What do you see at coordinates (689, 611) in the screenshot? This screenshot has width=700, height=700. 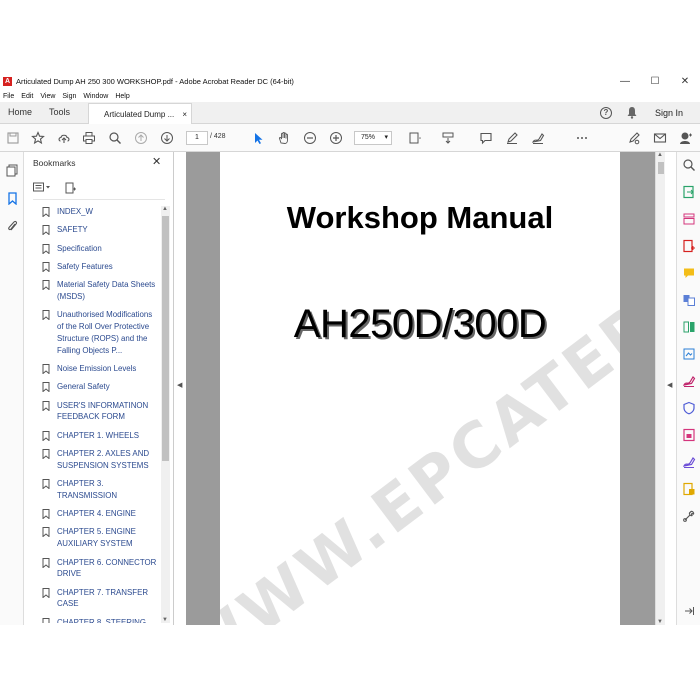 I see `collapse-right-pane-icon` at bounding box center [689, 611].